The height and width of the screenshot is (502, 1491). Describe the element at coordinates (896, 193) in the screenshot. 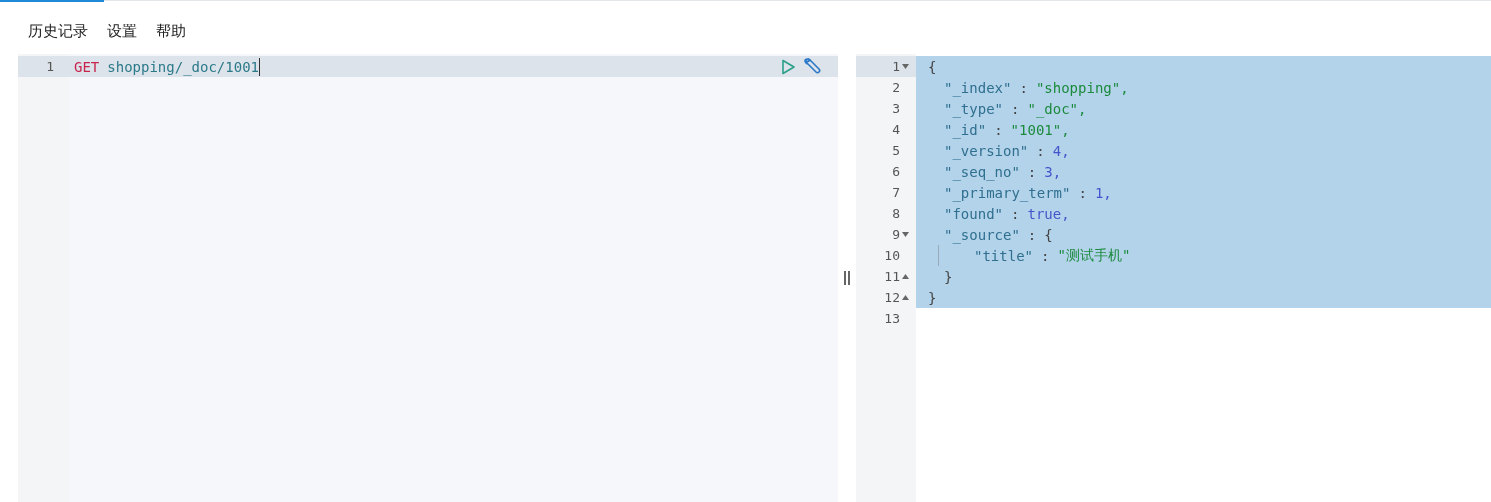

I see `line-number: 7` at that location.